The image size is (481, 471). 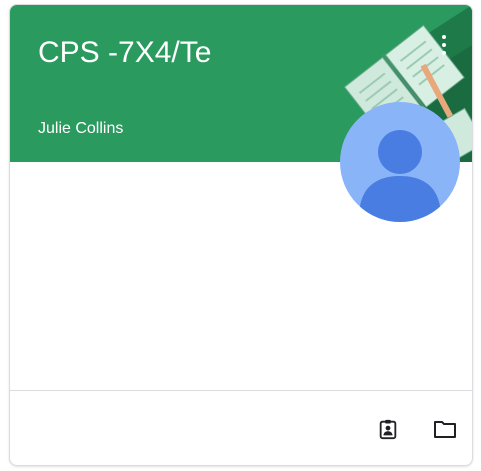 I want to click on folder-icon, so click(x=445, y=429).